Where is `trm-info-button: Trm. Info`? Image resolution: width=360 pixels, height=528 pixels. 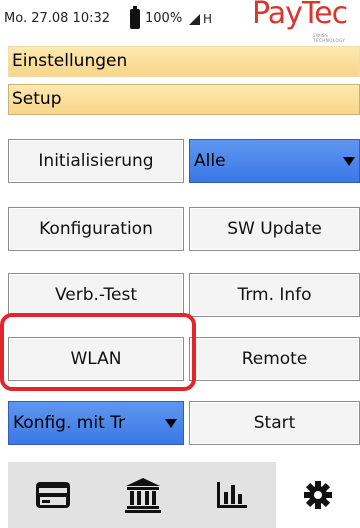
trm-info-button: Trm. Info is located at coordinates (274, 295).